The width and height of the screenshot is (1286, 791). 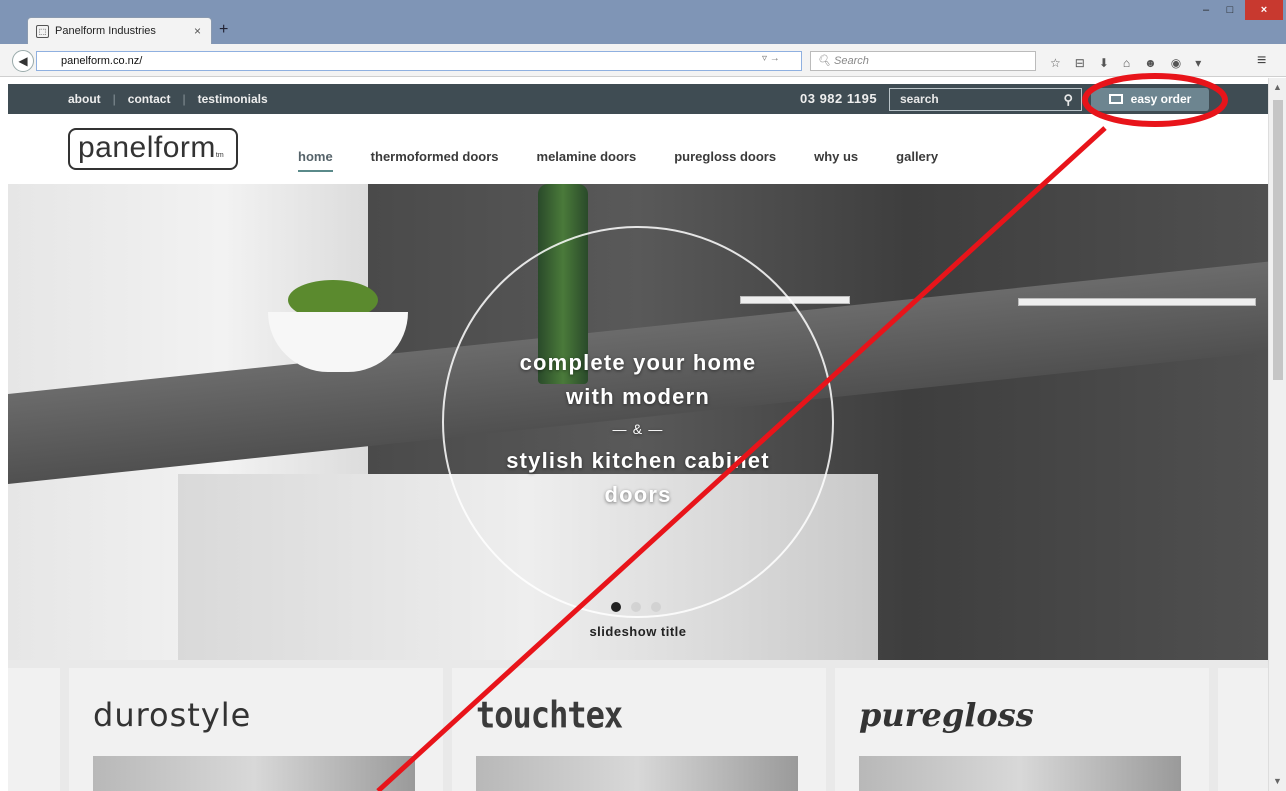 I want to click on slideshow-title: slideshow title, so click(x=638, y=631).